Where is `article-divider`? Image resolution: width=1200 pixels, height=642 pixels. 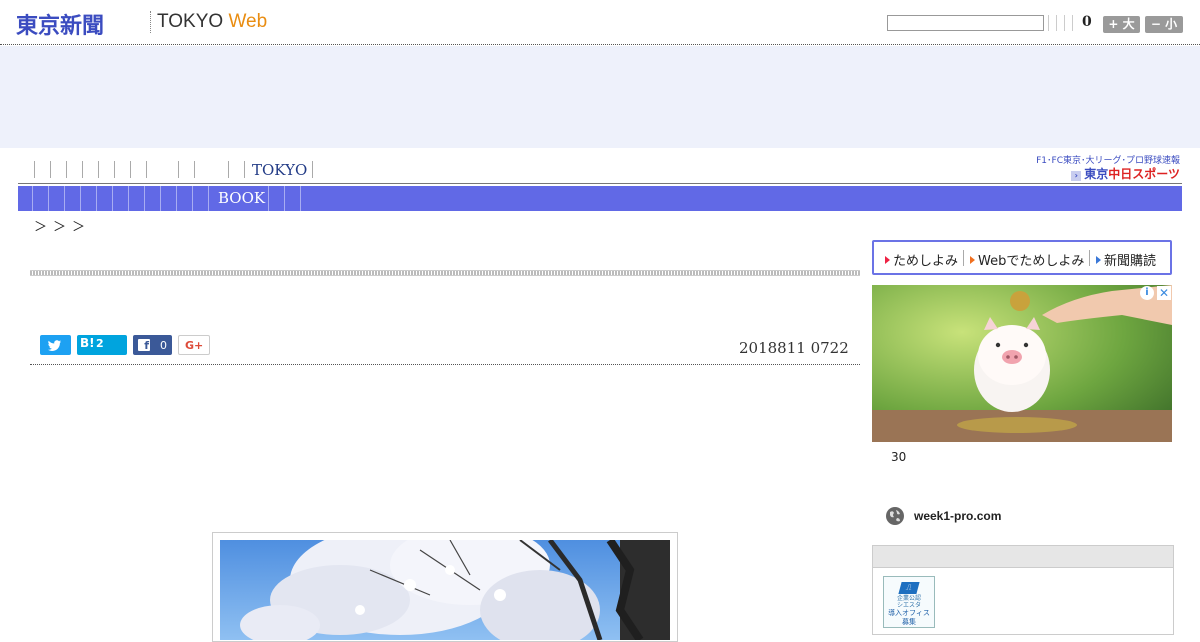
article-divider is located at coordinates (445, 364).